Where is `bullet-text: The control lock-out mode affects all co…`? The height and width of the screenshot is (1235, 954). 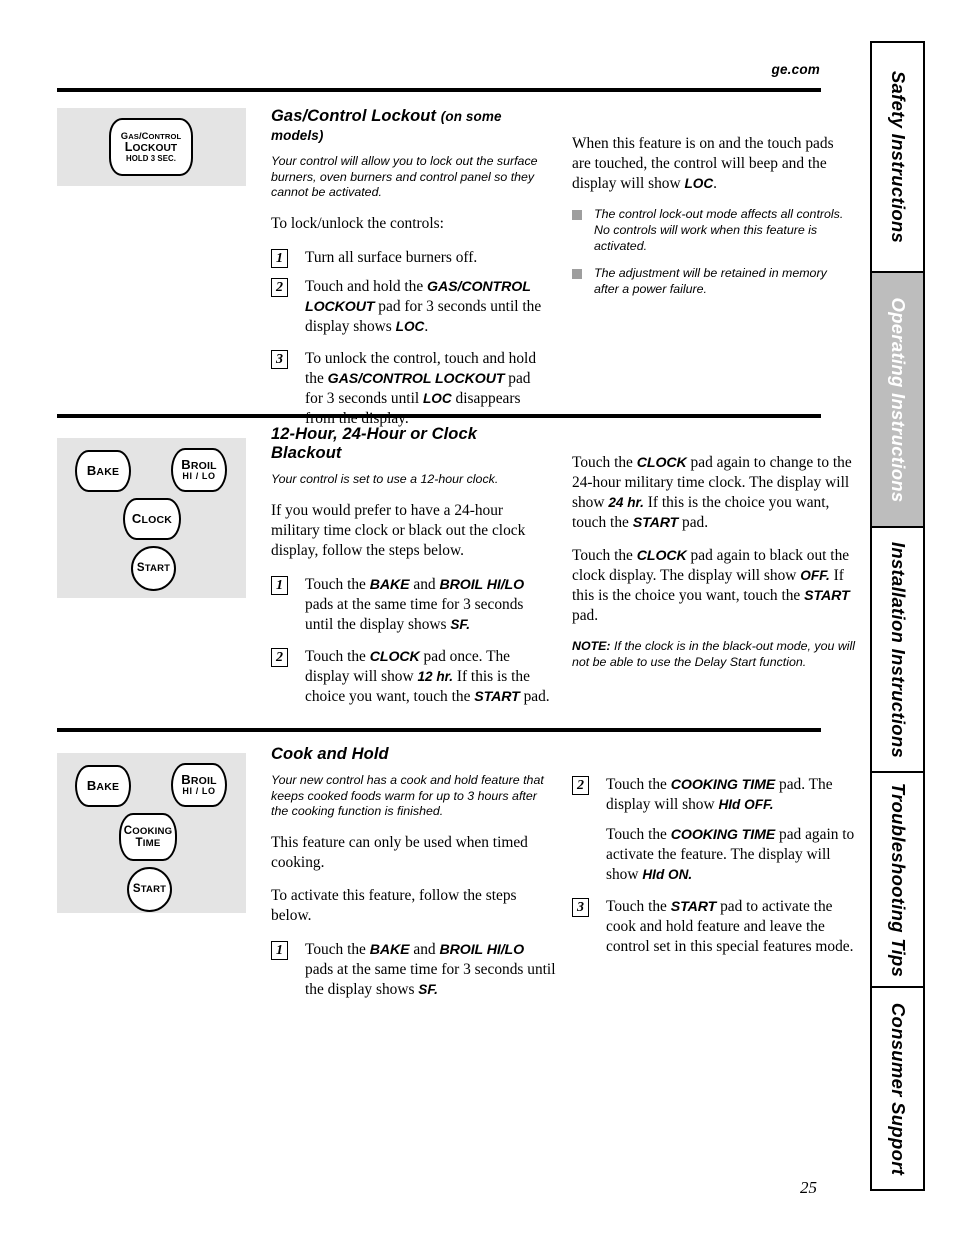
bullet-text: The control lock-out mode affects all co… is located at coordinates (719, 230).